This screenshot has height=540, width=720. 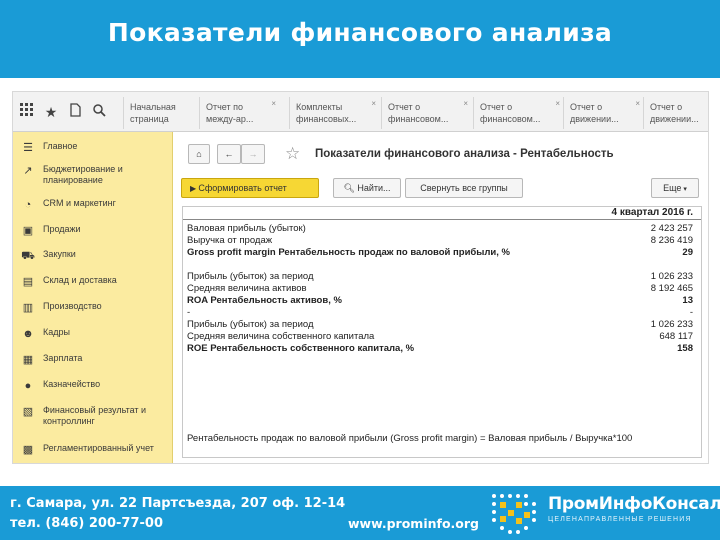 I want to click on home-button: ⌂, so click(x=199, y=154).